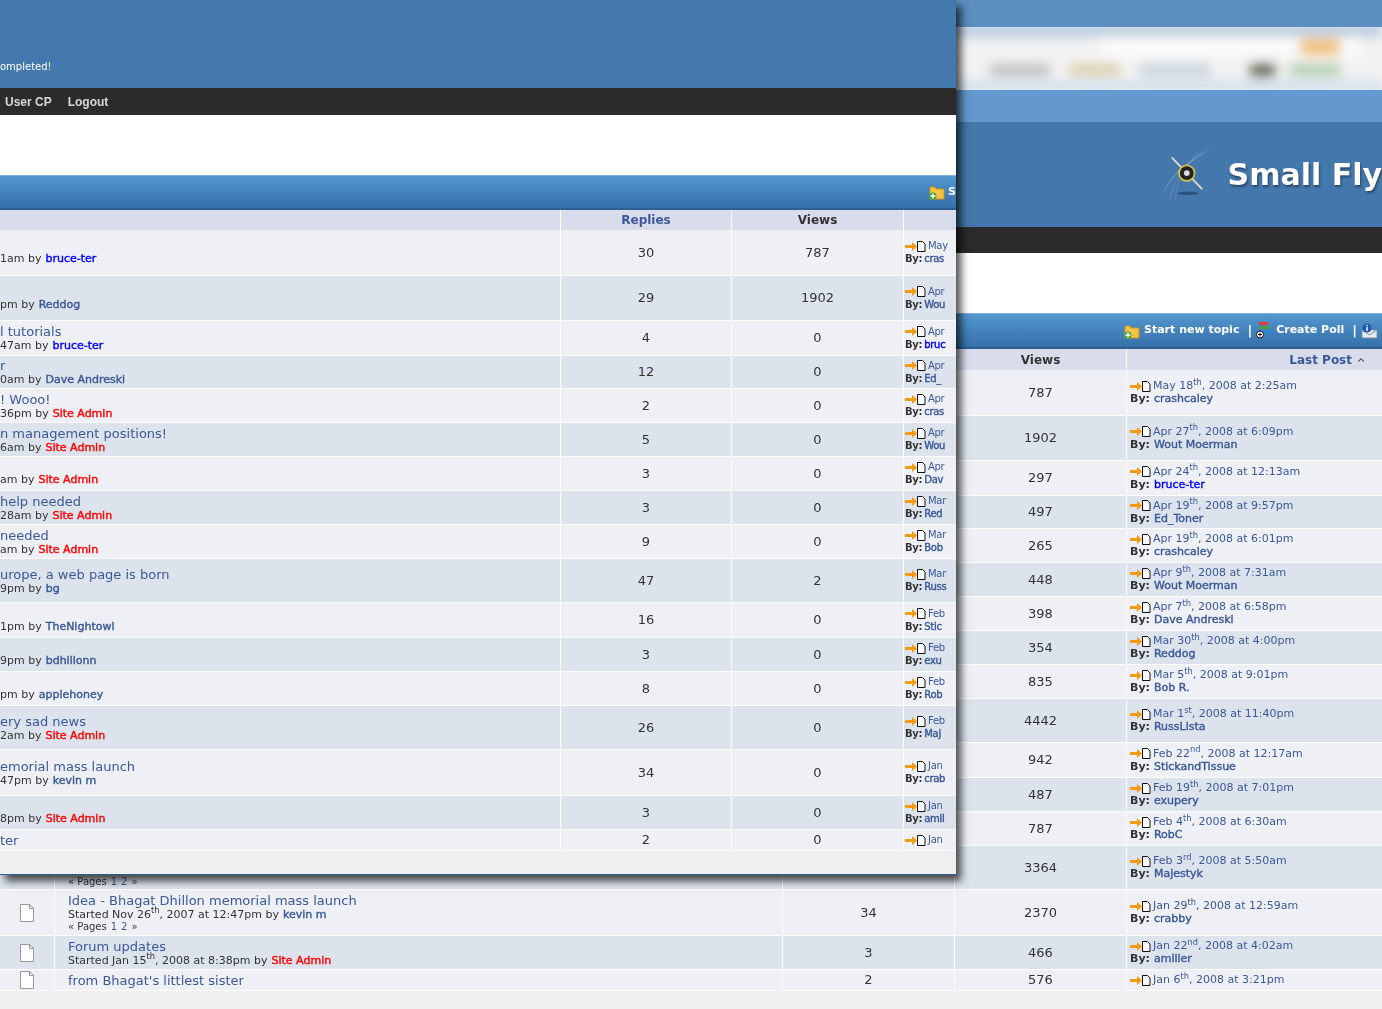 The height and width of the screenshot is (1009, 1382). I want to click on last-post-date: May, so click(938, 246).